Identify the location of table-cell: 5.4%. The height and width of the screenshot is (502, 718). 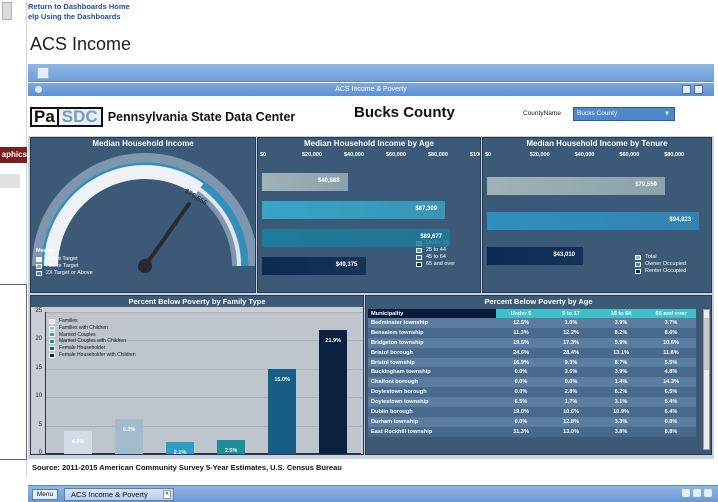
(671, 402).